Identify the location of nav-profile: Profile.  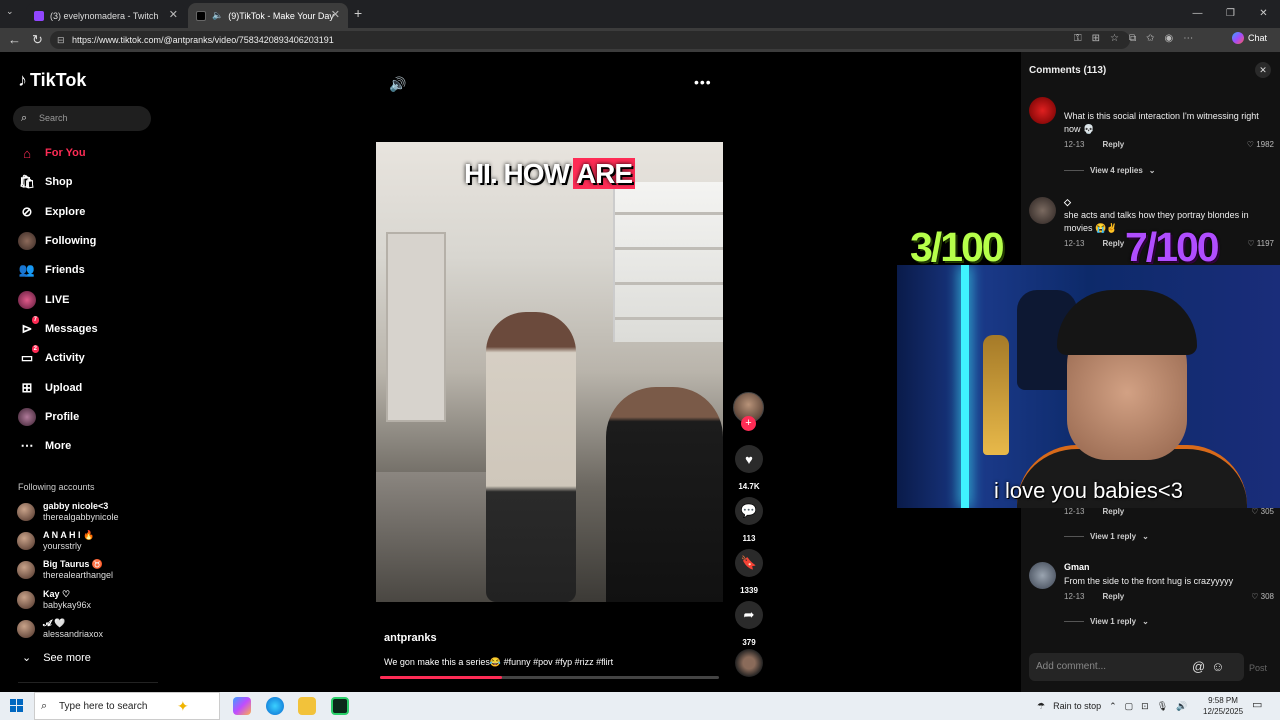
(48, 417).